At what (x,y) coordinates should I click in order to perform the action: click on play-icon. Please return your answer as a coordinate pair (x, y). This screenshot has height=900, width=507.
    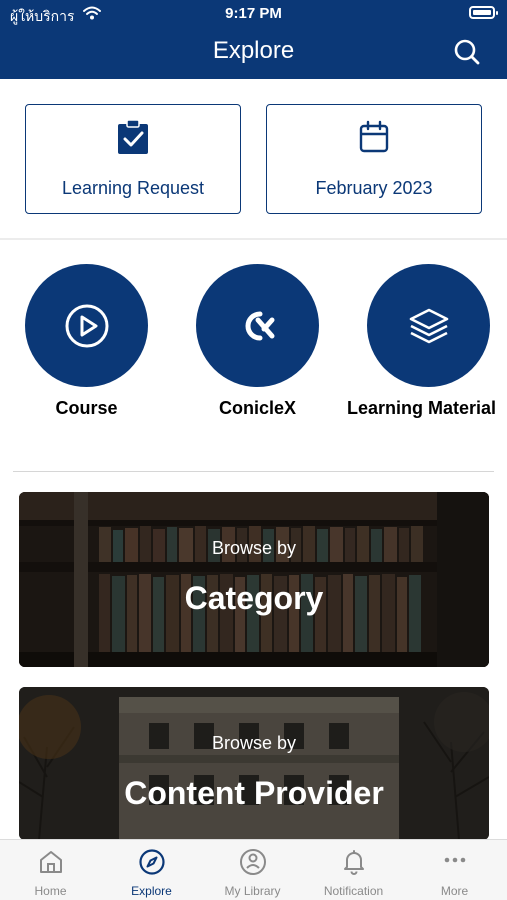
    Looking at the image, I should click on (86, 325).